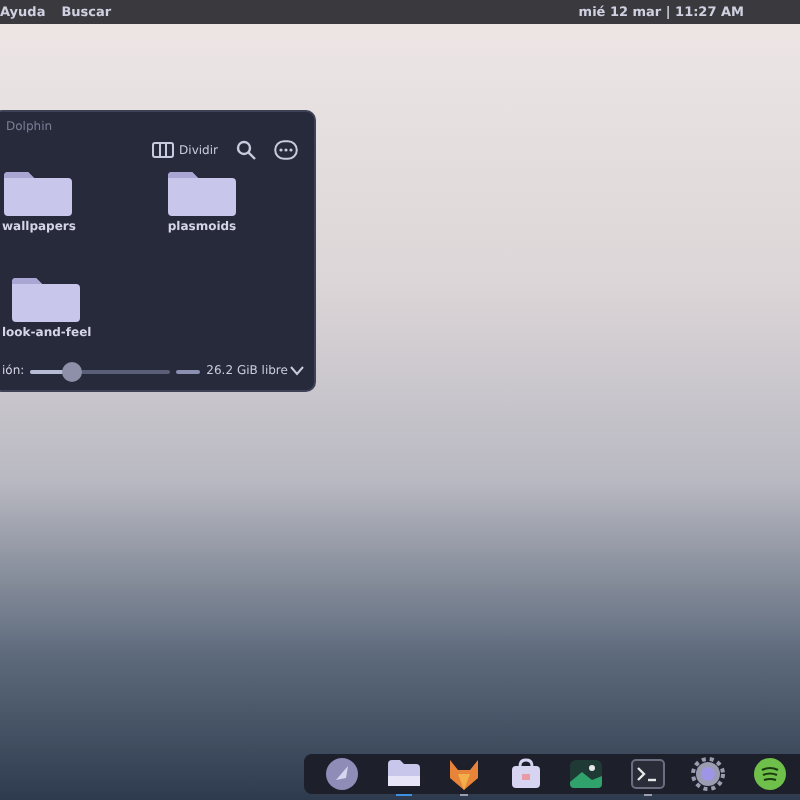  I want to click on app-launcher-icon, so click(342, 774).